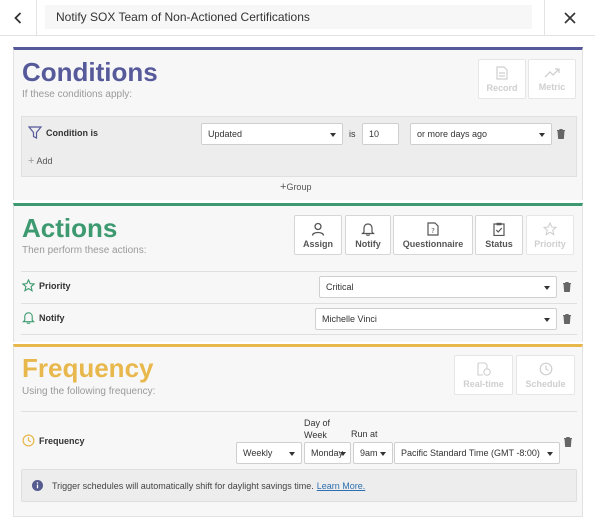  I want to click on realtime-button-label: Real-time, so click(483, 383).